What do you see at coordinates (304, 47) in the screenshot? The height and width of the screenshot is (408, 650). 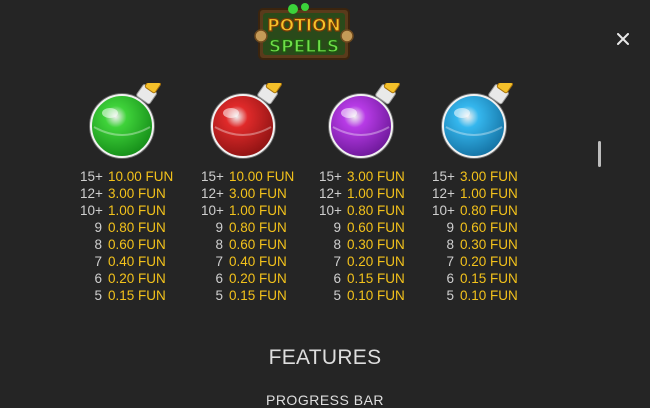 I see `svg-text: SPELLS` at bounding box center [304, 47].